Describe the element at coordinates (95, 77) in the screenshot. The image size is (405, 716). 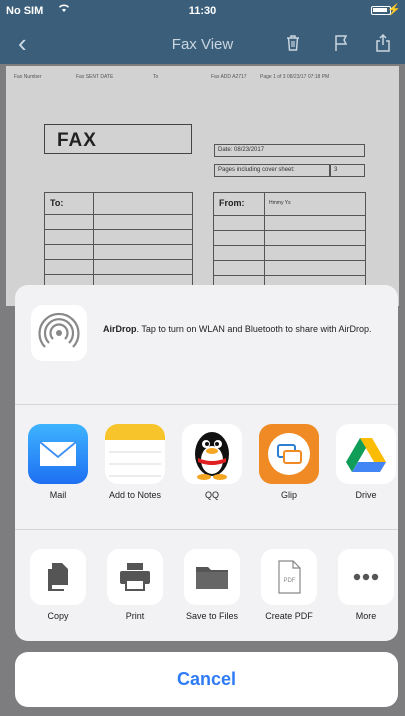
I see `doc-header-sent-date: Fax SENT DATE` at that location.